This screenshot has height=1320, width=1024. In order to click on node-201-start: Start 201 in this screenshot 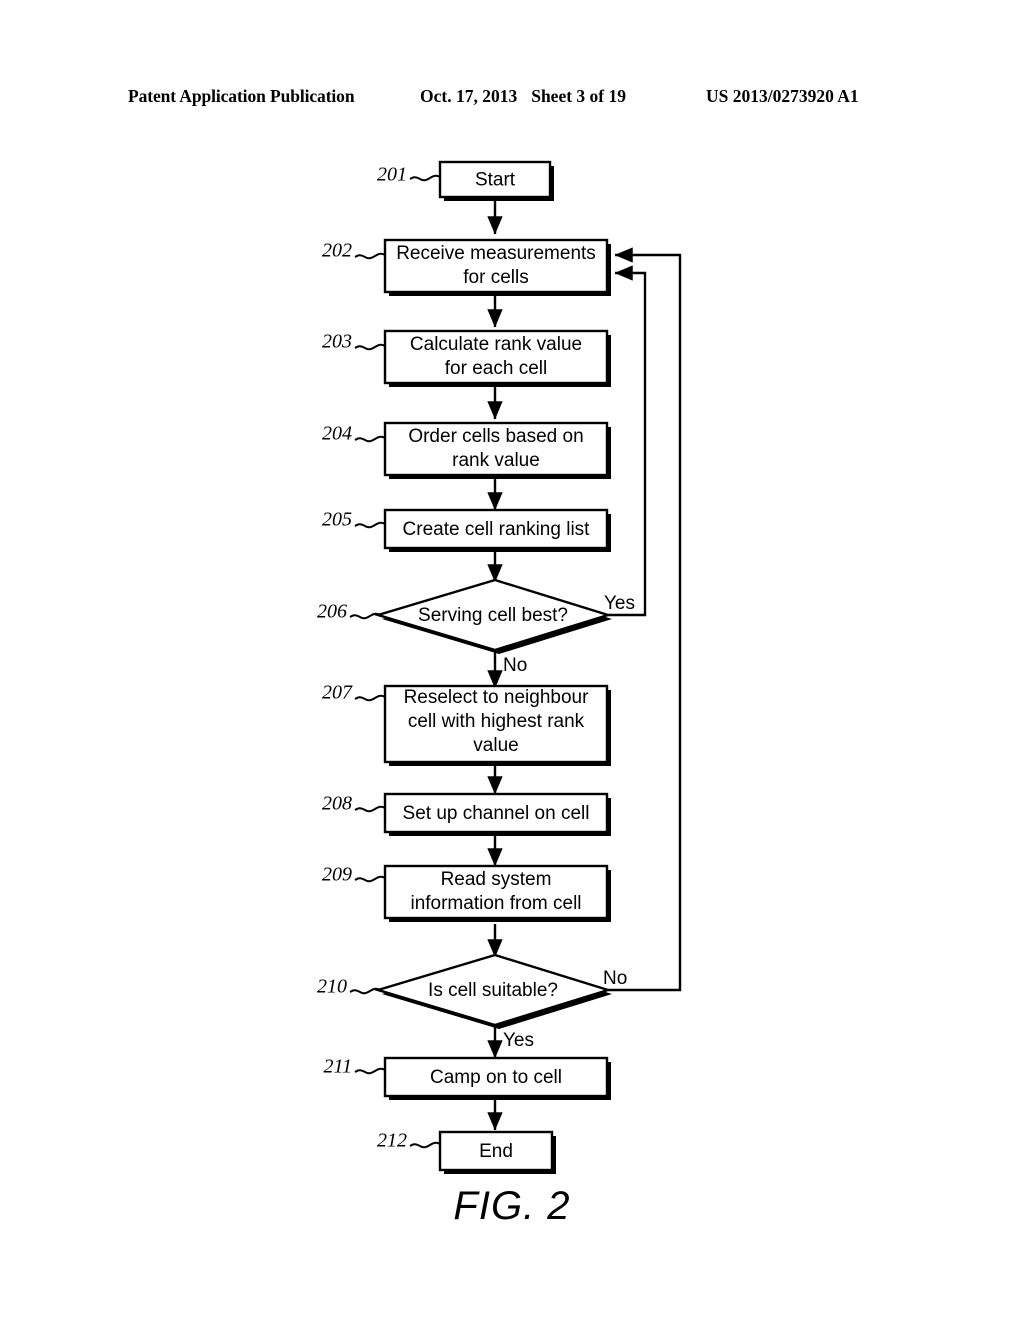, I will do `click(465, 180)`.